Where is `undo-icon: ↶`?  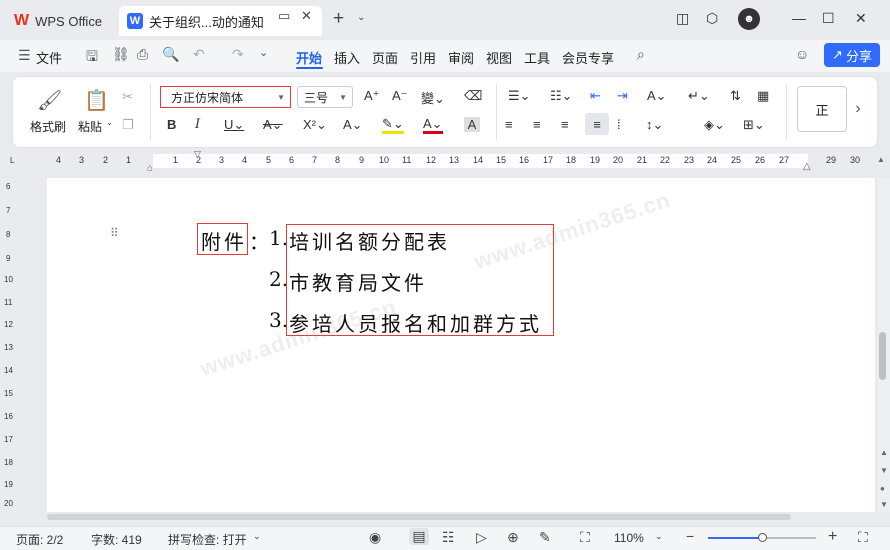
undo-icon: ↶ is located at coordinates (199, 54).